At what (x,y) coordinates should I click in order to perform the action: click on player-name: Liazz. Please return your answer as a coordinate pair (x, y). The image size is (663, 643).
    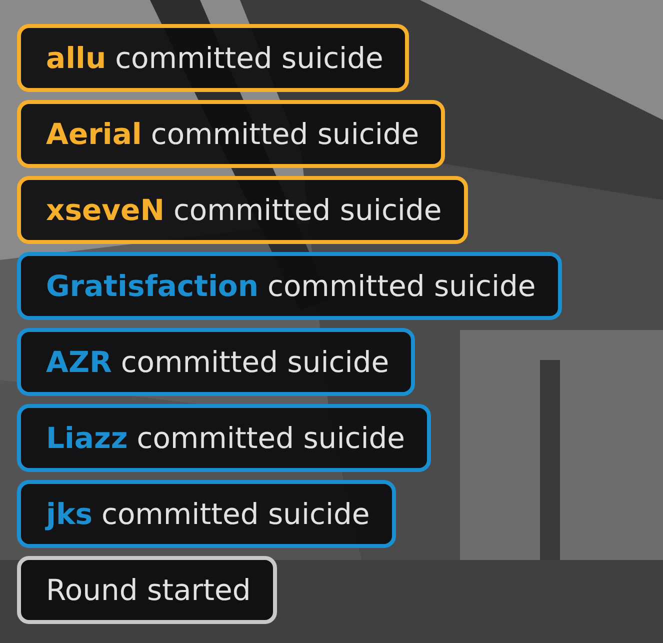
    Looking at the image, I should click on (87, 438).